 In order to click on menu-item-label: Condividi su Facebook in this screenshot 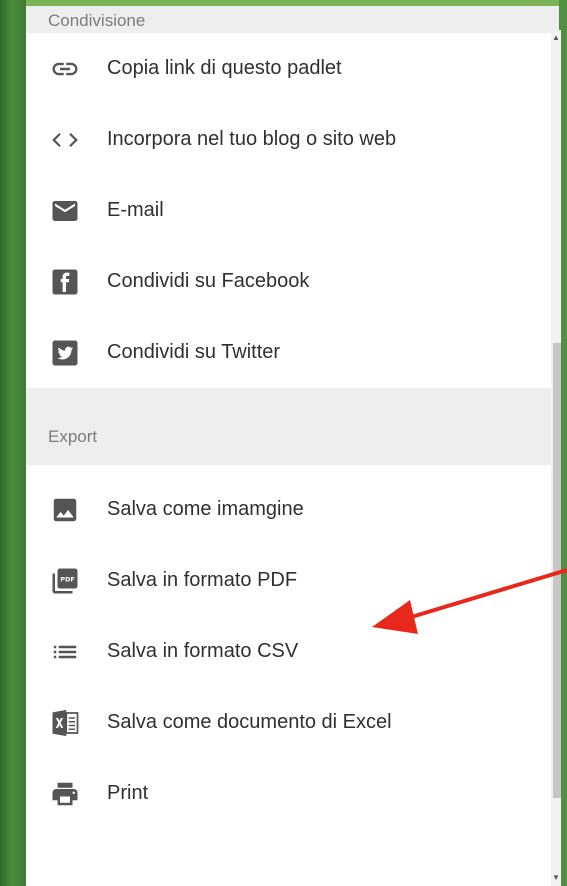, I will do `click(208, 281)`.